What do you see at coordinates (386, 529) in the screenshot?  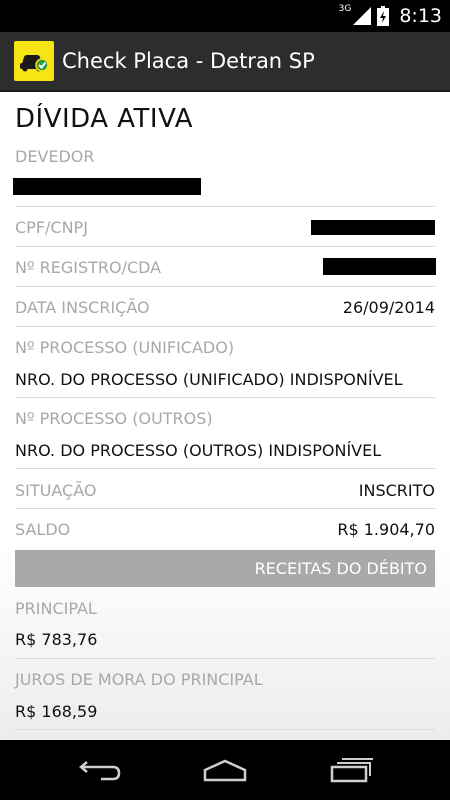 I see `saldo-value: R$ 1.904,70` at bounding box center [386, 529].